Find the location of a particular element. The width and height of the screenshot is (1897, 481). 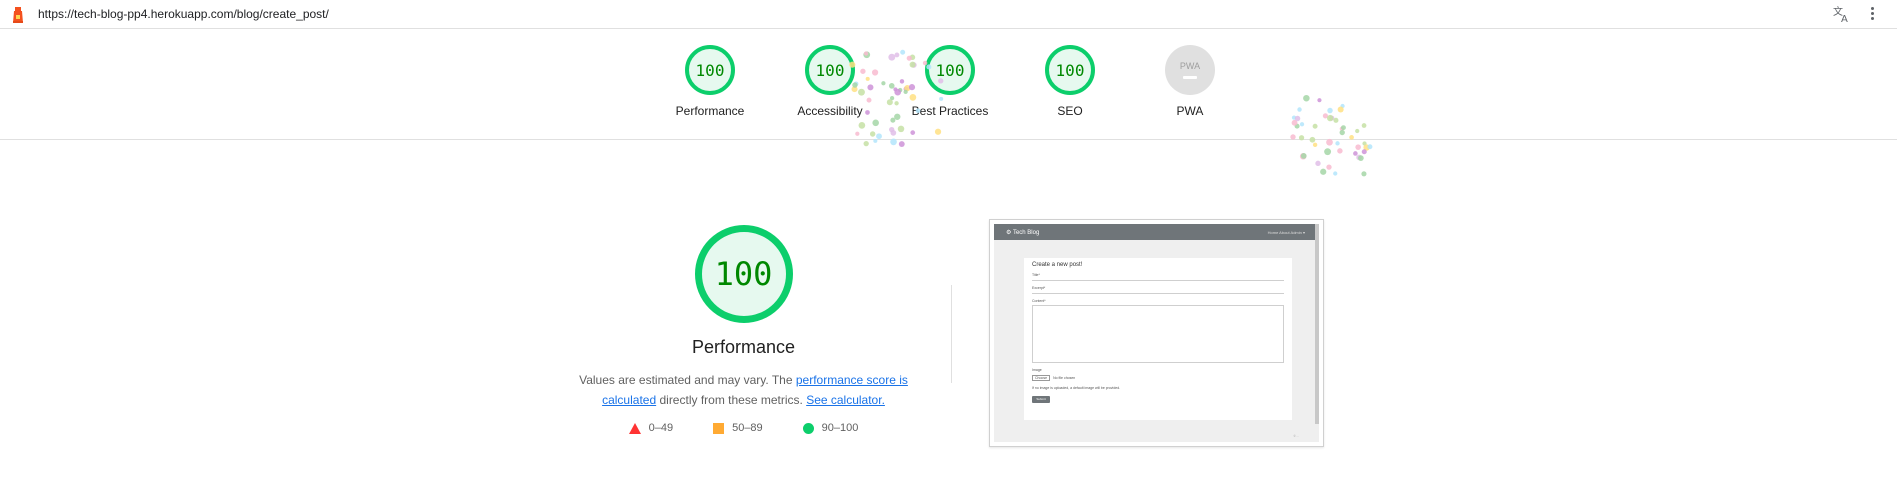

thumb-scrollbar is located at coordinates (1317, 324).